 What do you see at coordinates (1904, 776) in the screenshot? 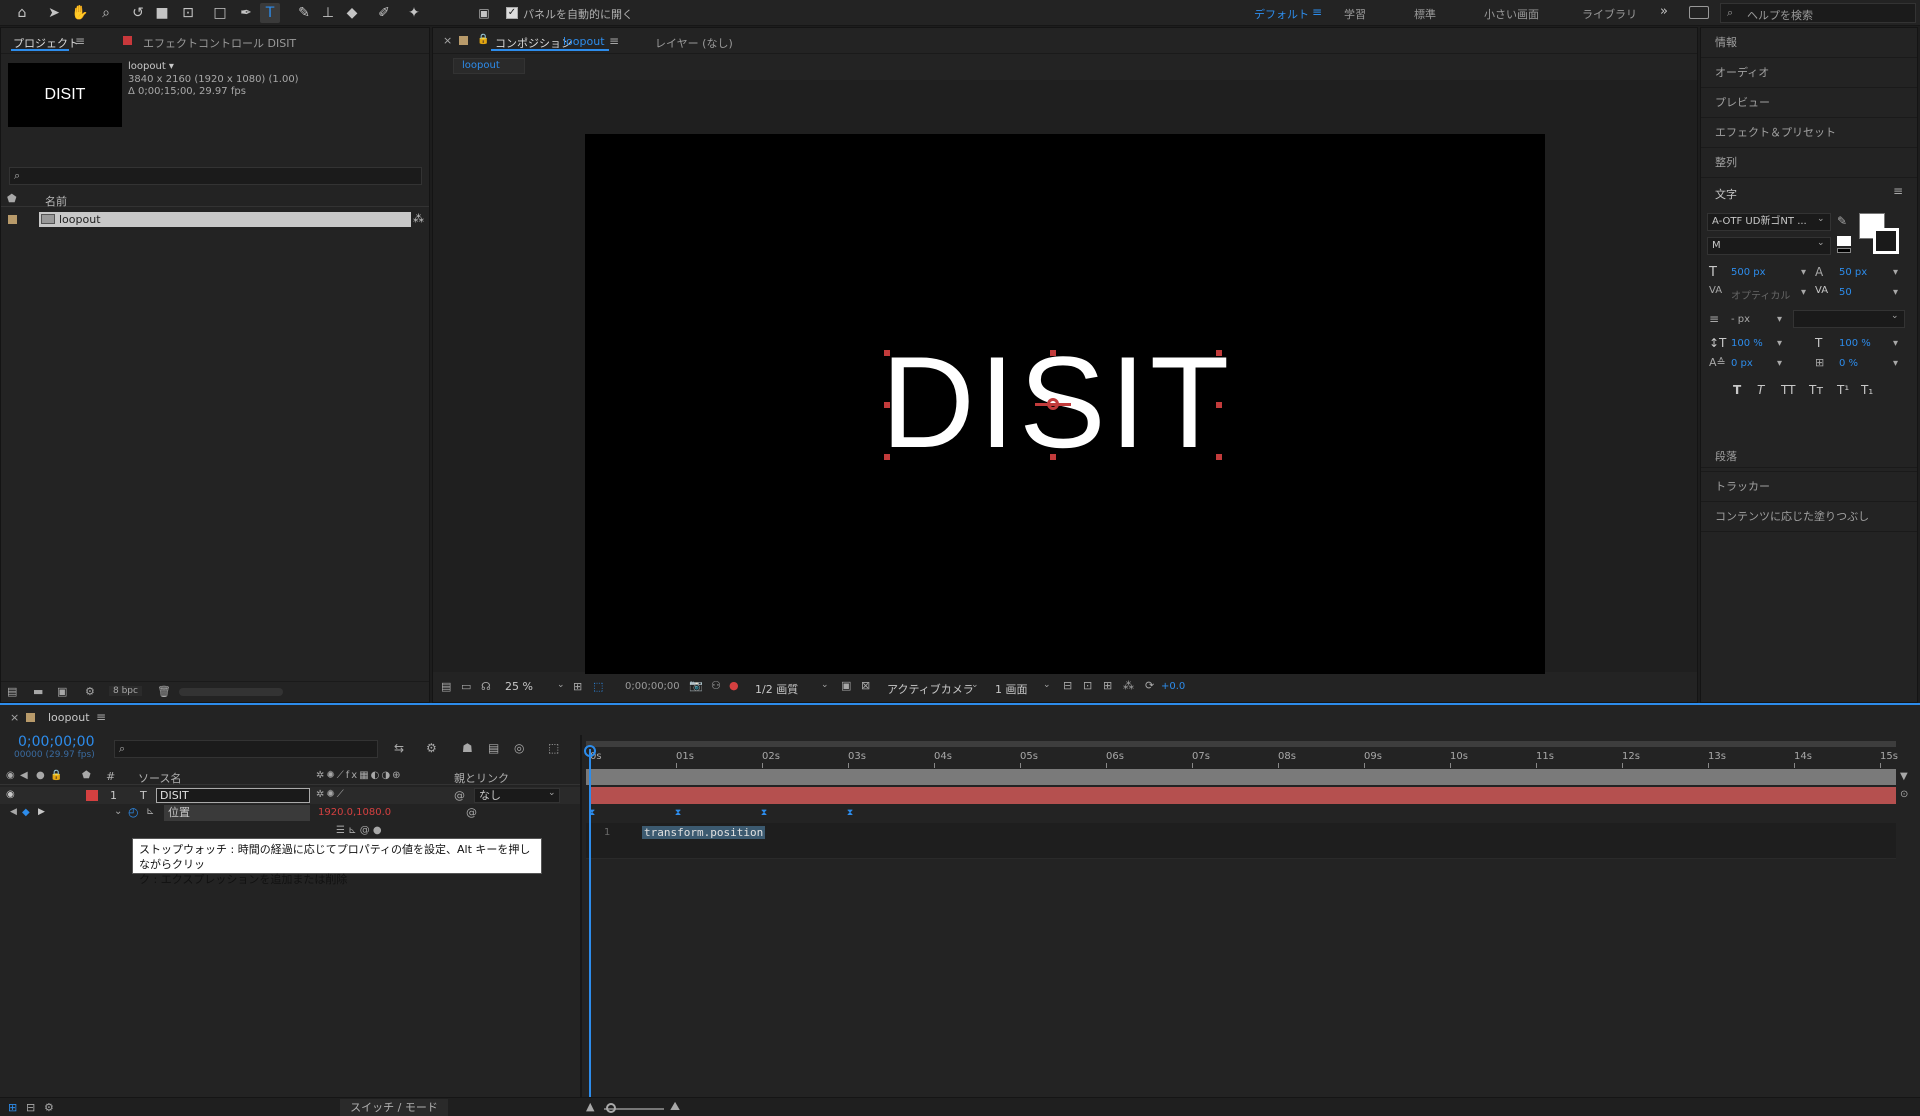
I see `work-area-end-icon: ▼` at bounding box center [1904, 776].